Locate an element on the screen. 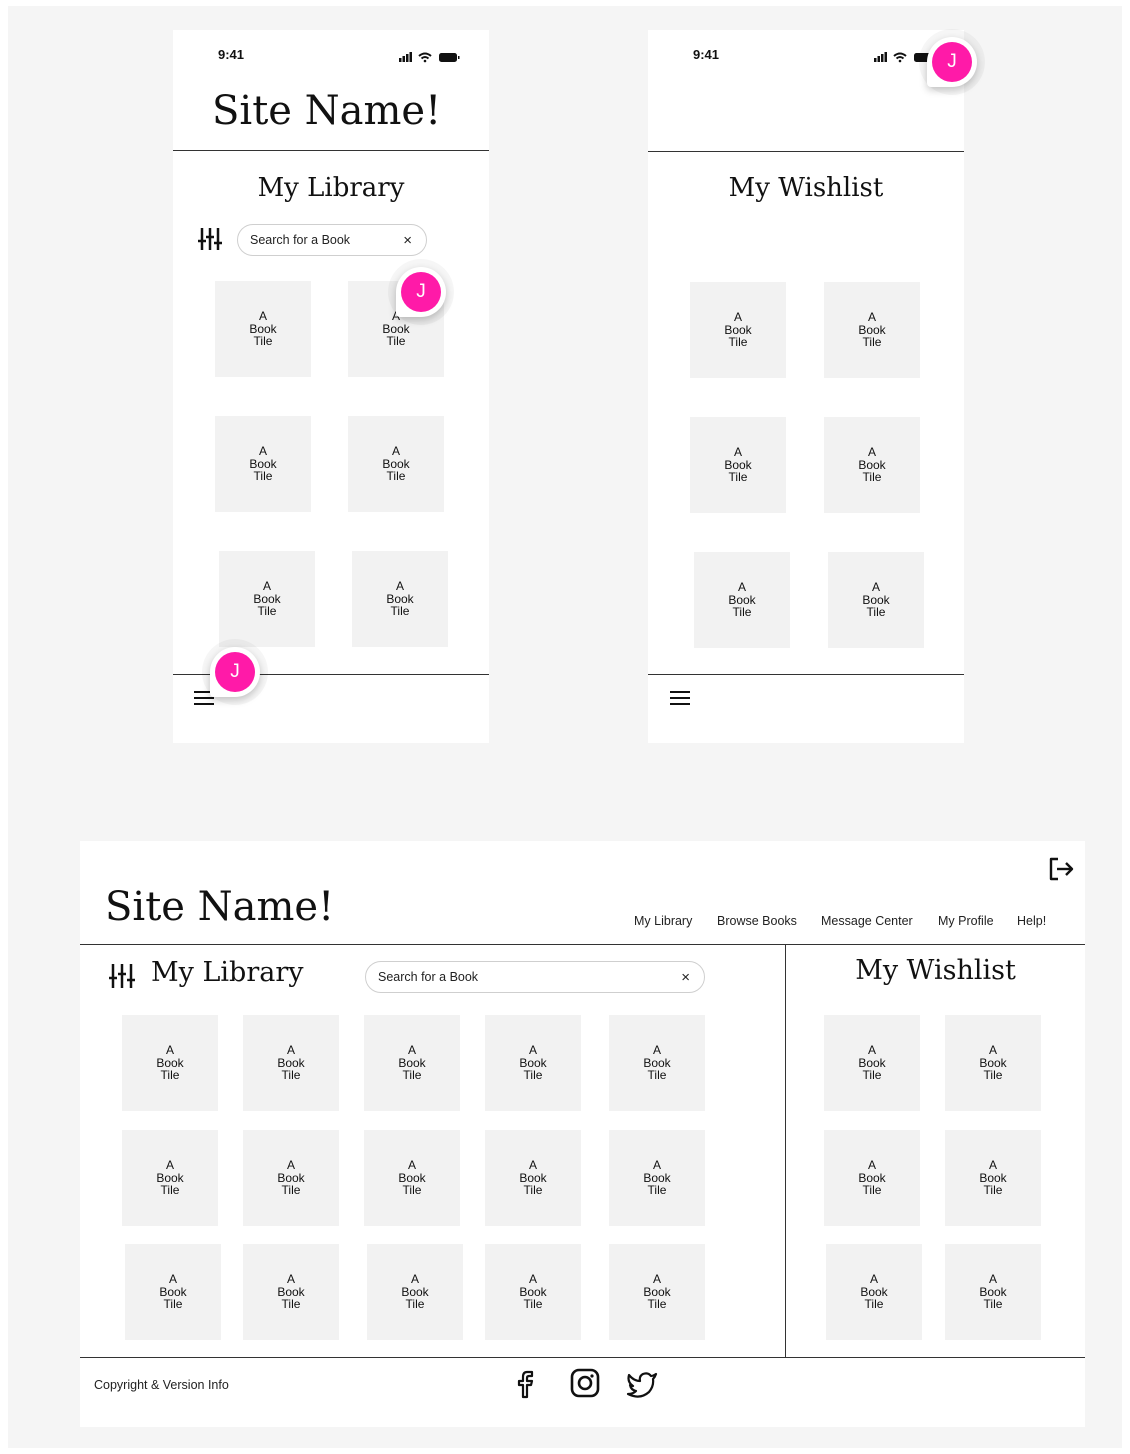 Image resolution: width=1130 pixels, height=1454 pixels. nav-help: Help! is located at coordinates (1031, 921).